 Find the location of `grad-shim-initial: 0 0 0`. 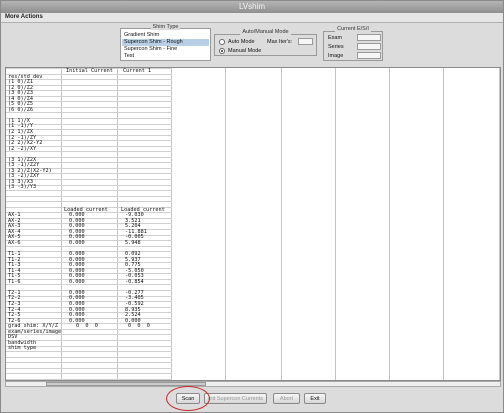

grad-shim-initial: 0 0 0 is located at coordinates (87, 326).